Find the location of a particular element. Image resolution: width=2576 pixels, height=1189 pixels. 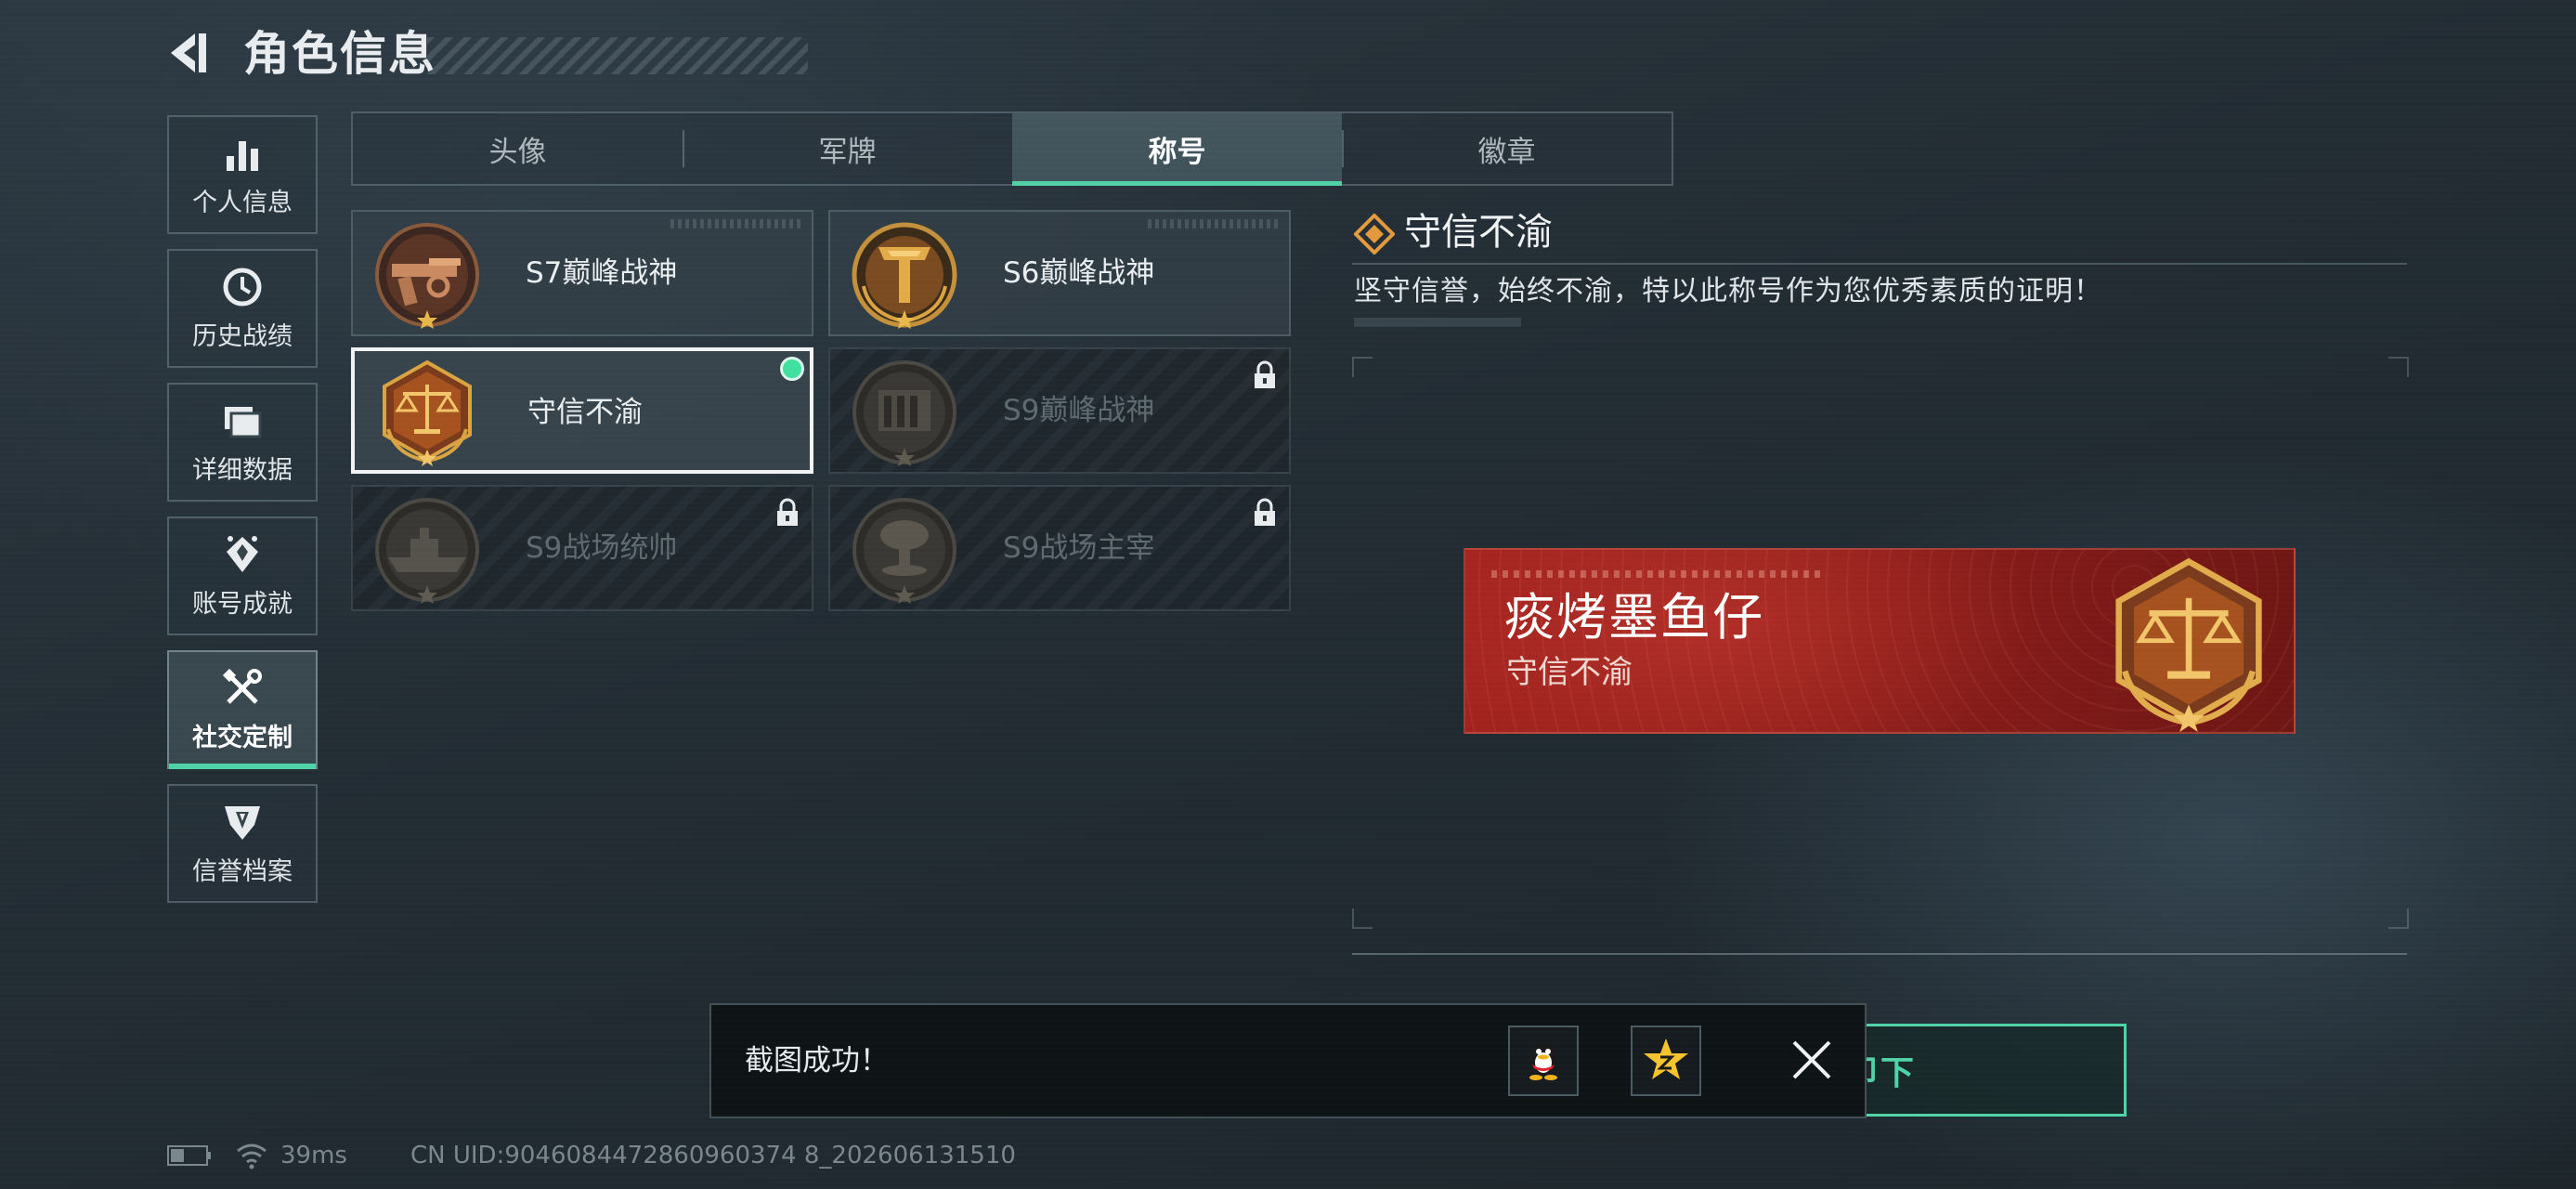

title-card-label: S7巅峰战神 is located at coordinates (602, 273).